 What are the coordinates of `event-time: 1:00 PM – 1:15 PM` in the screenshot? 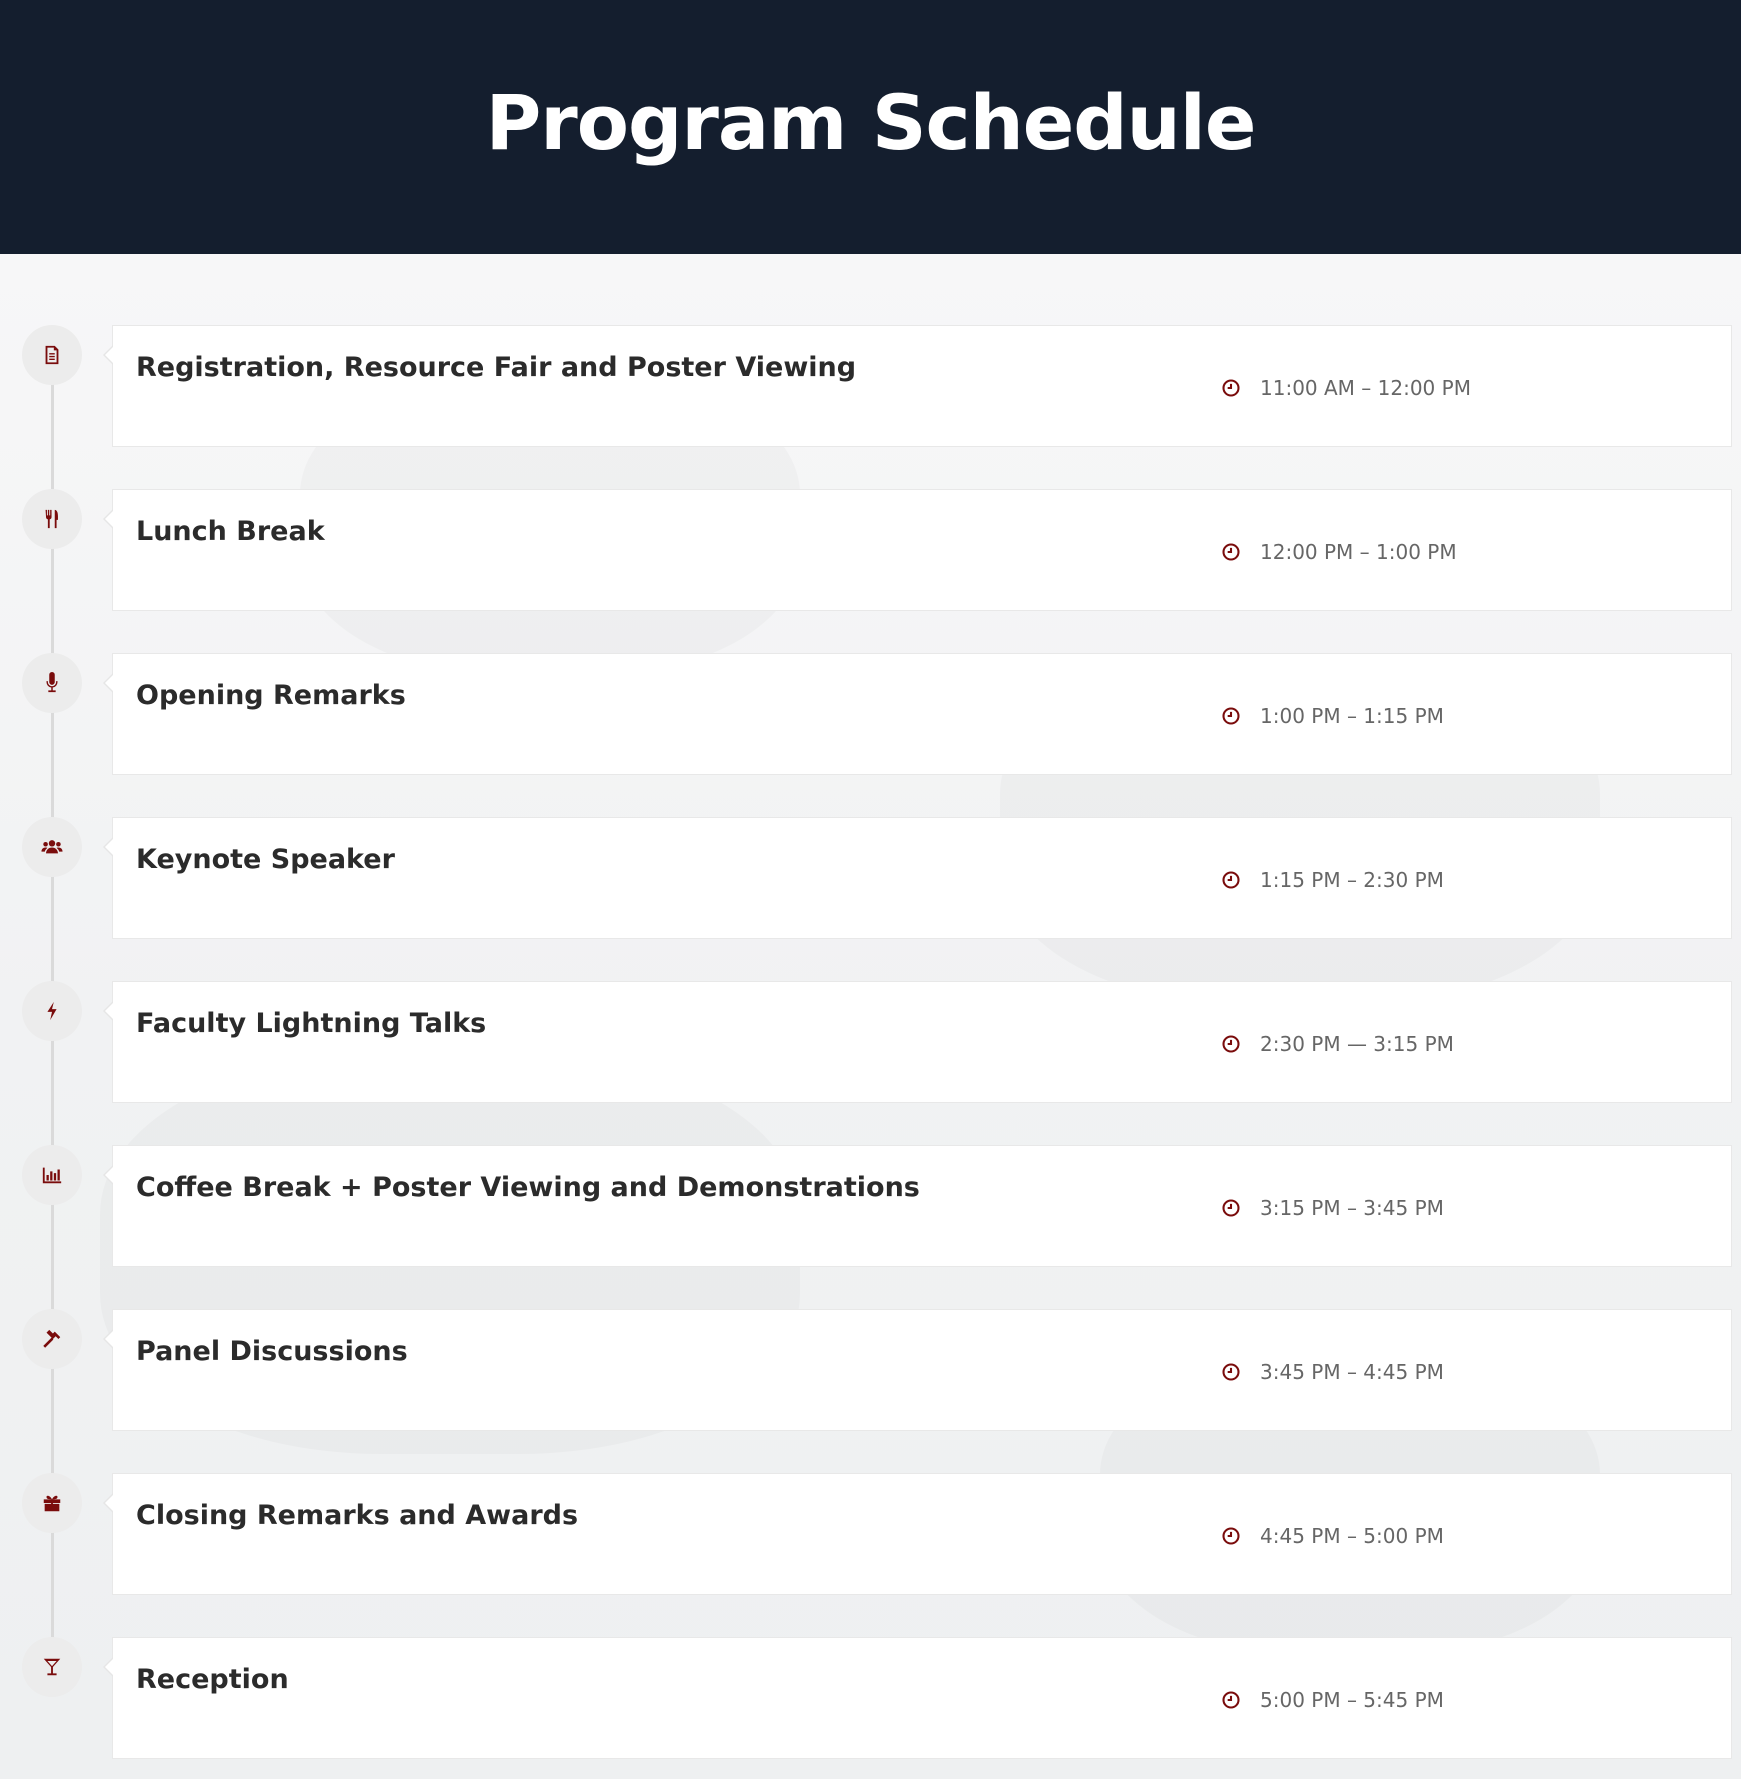 It's located at (1332, 716).